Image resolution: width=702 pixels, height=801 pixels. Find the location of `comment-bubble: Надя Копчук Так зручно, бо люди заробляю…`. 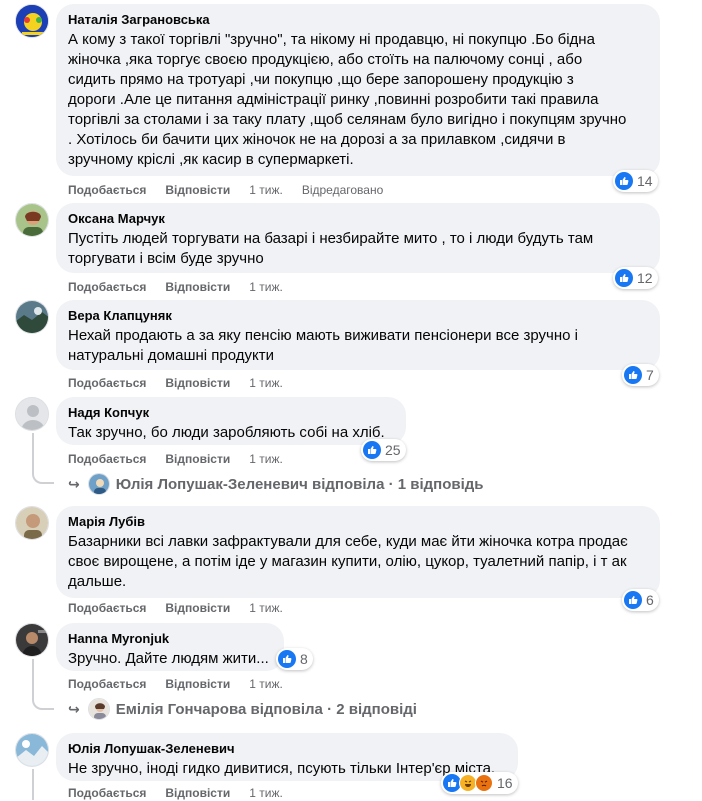

comment-bubble: Надя Копчук Так зручно, бо люди заробляю… is located at coordinates (231, 421).